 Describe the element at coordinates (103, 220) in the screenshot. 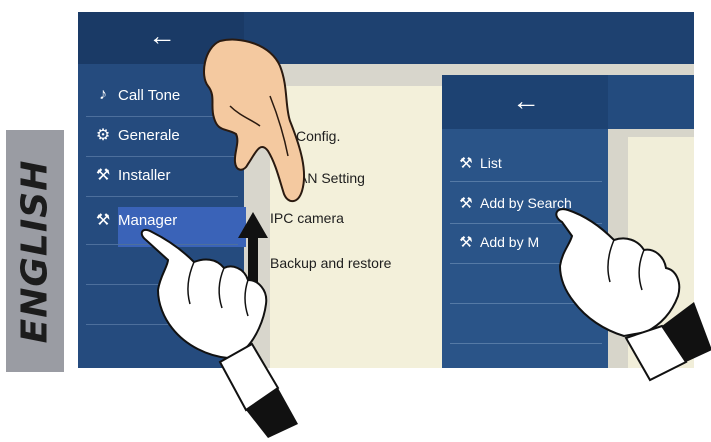

I see `tools-icon: ⚒` at that location.